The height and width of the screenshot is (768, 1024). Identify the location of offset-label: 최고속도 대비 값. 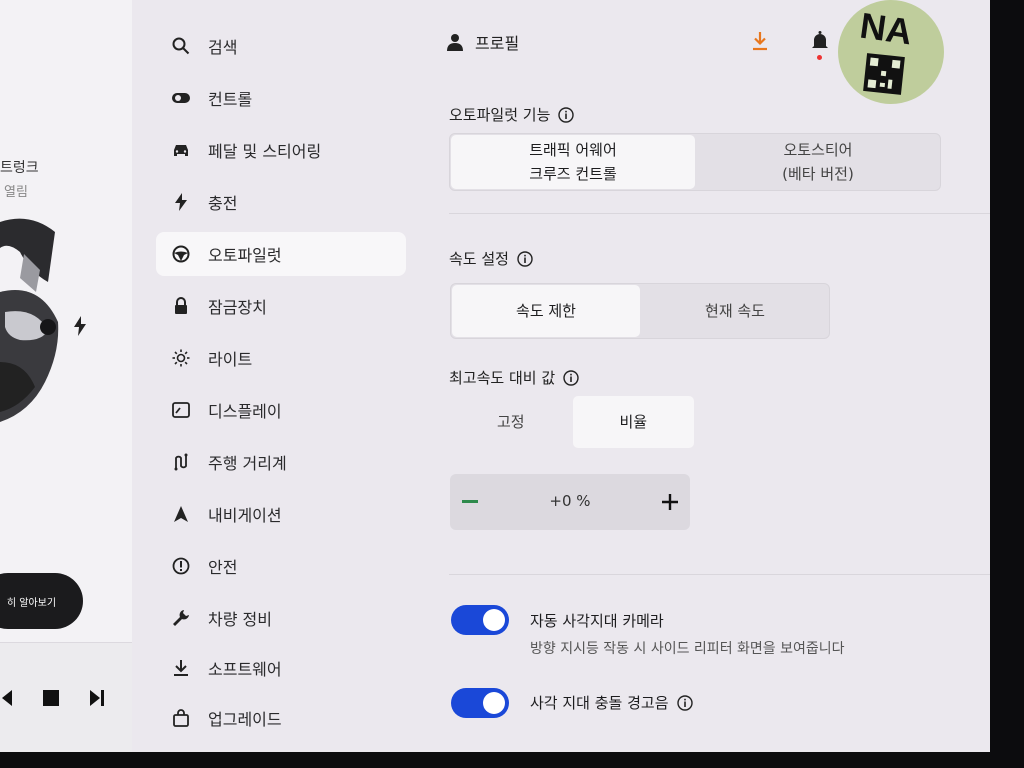
(514, 377).